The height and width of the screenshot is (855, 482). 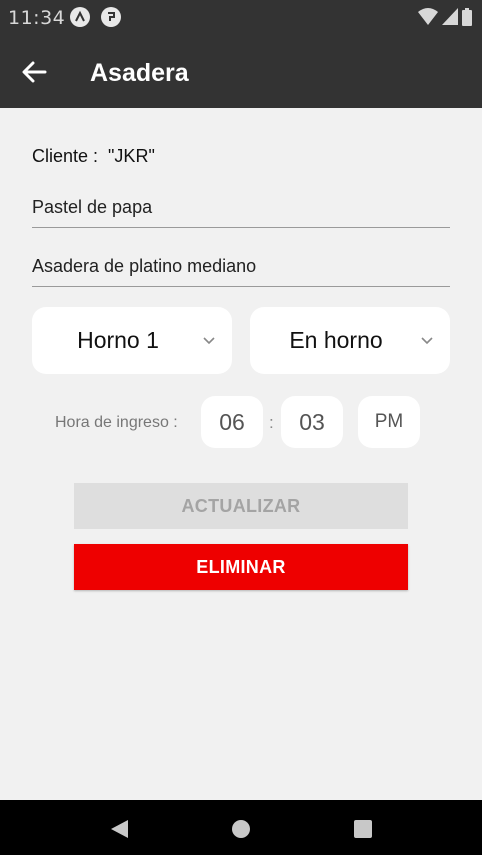 I want to click on back-button, so click(x=34, y=72).